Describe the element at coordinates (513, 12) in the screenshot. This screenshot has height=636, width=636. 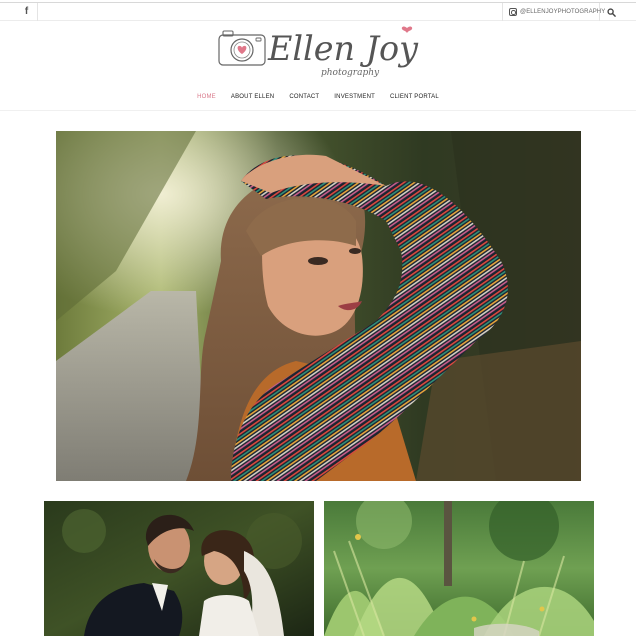
I see `instagram-icon` at that location.